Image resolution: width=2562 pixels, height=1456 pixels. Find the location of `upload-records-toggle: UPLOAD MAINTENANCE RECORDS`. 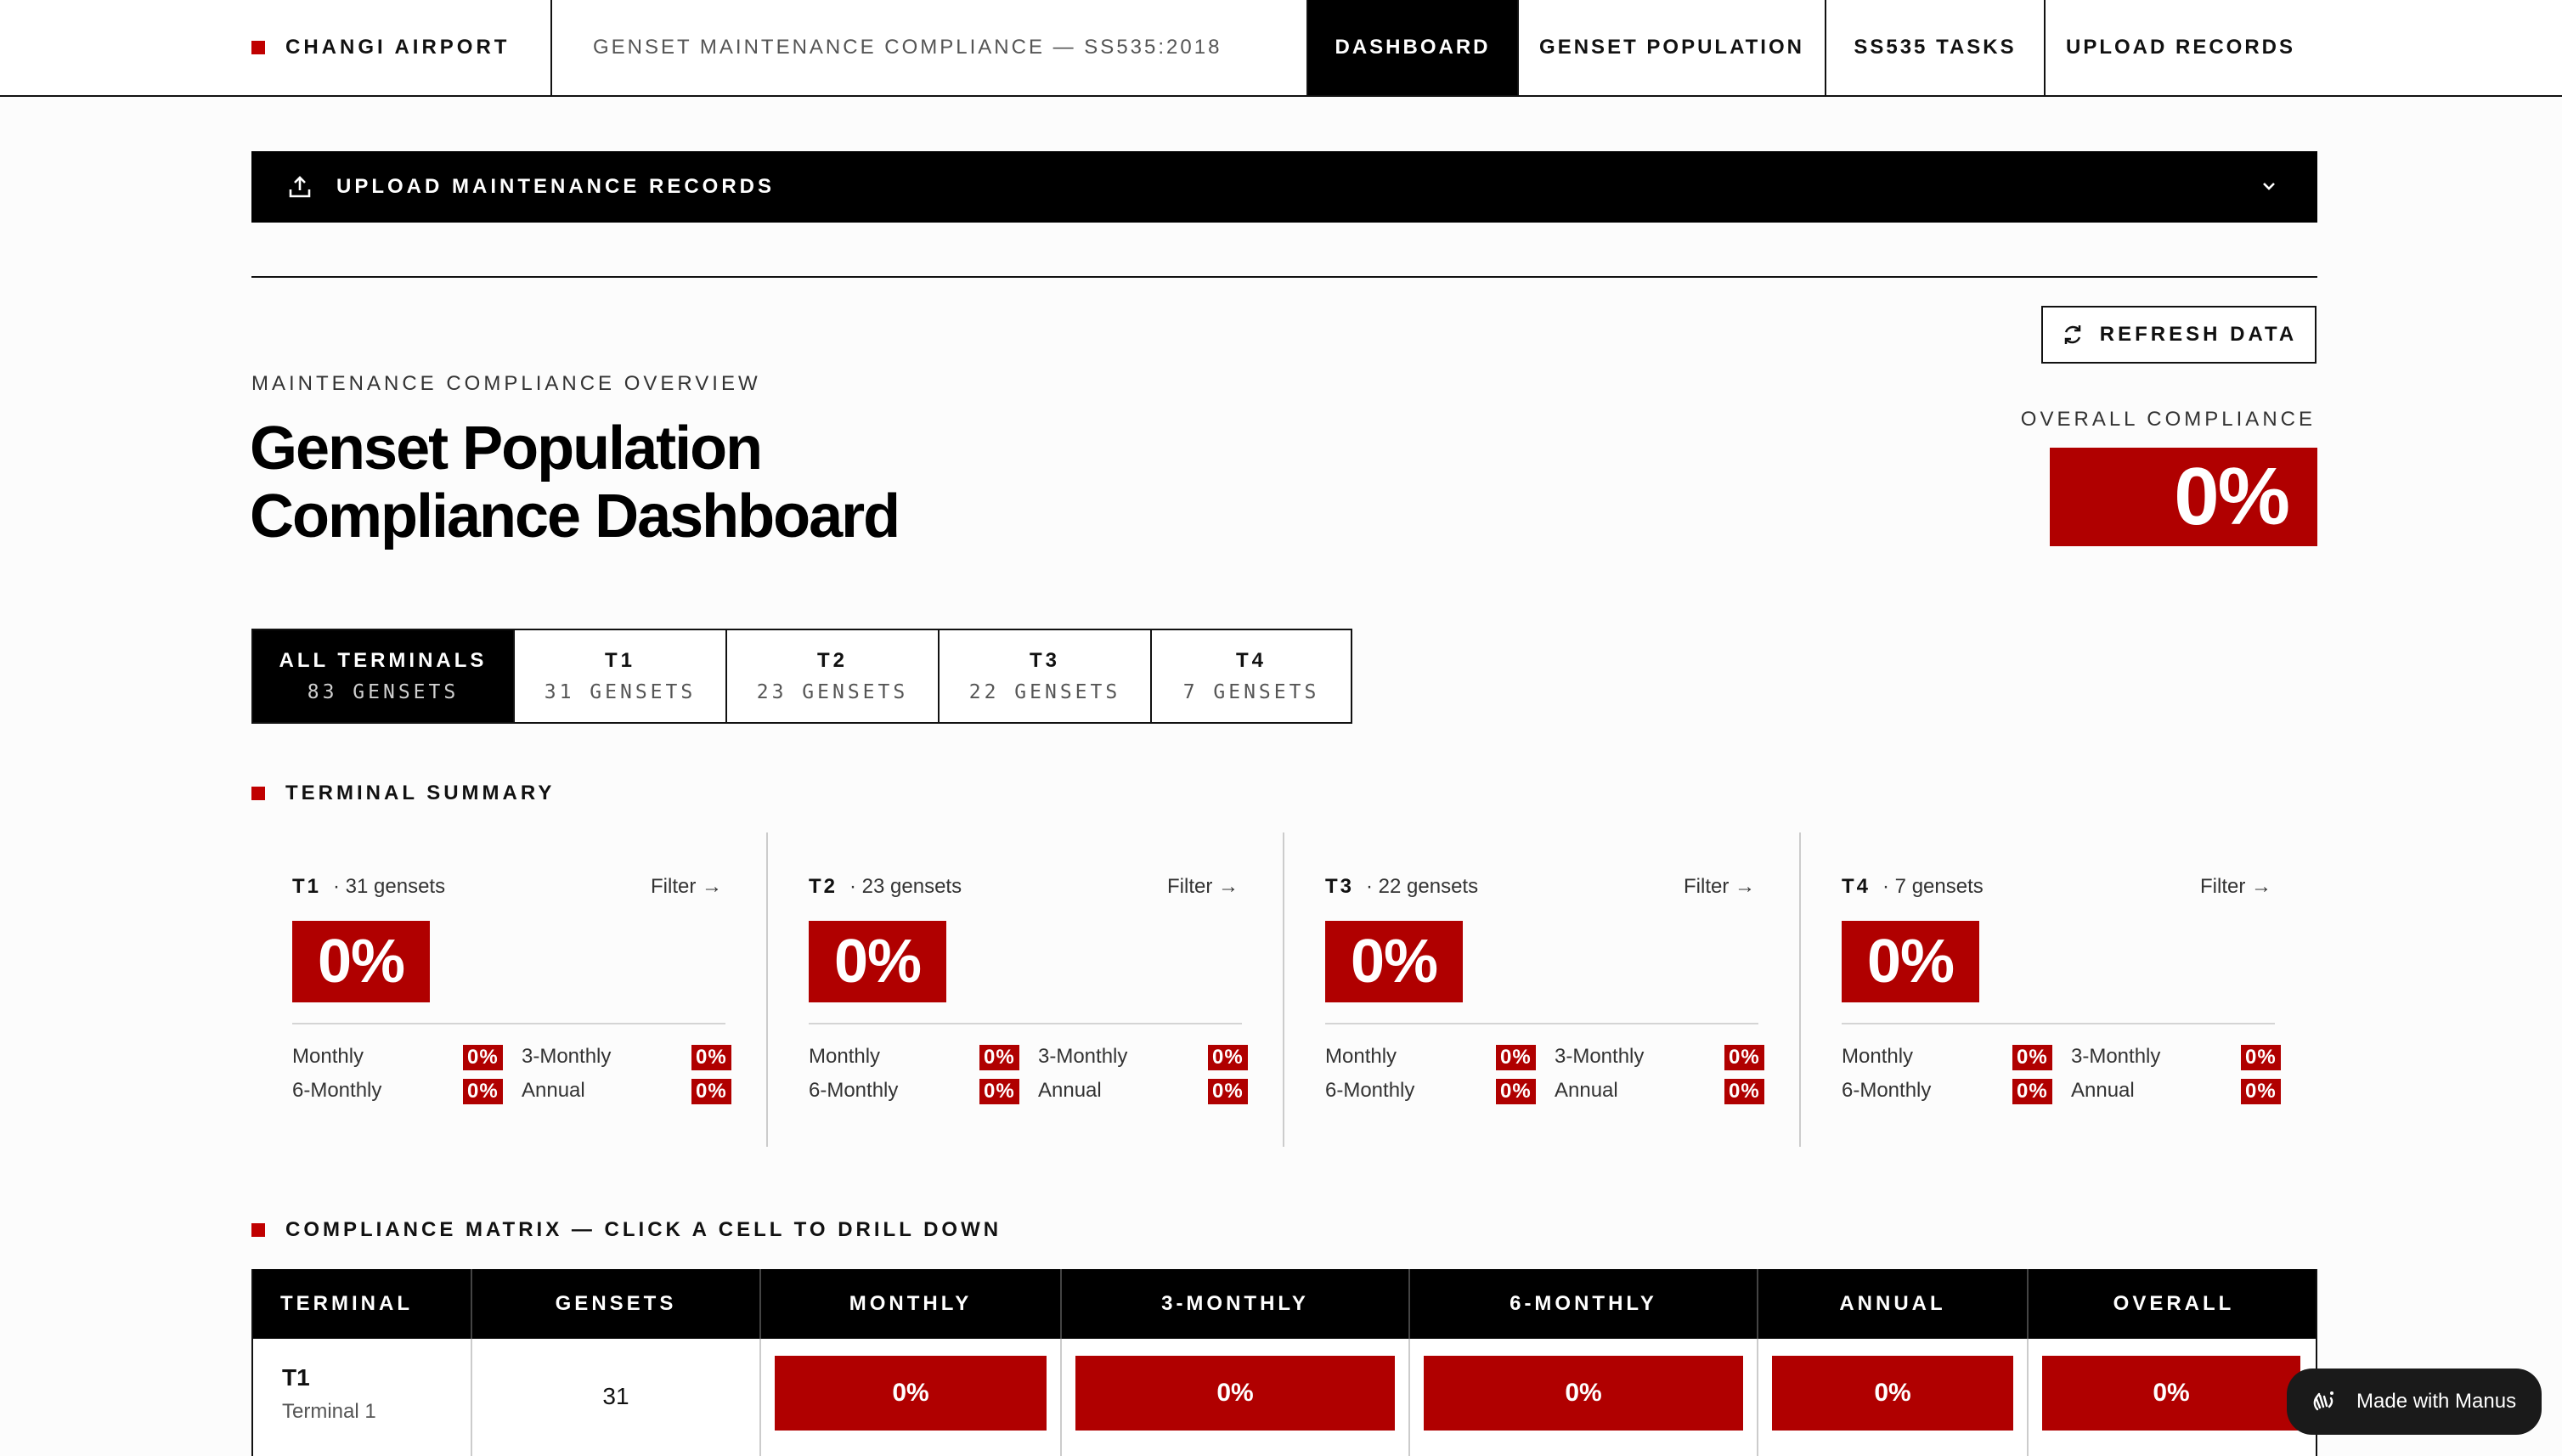

upload-records-toggle: UPLOAD MAINTENANCE RECORDS is located at coordinates (1284, 187).